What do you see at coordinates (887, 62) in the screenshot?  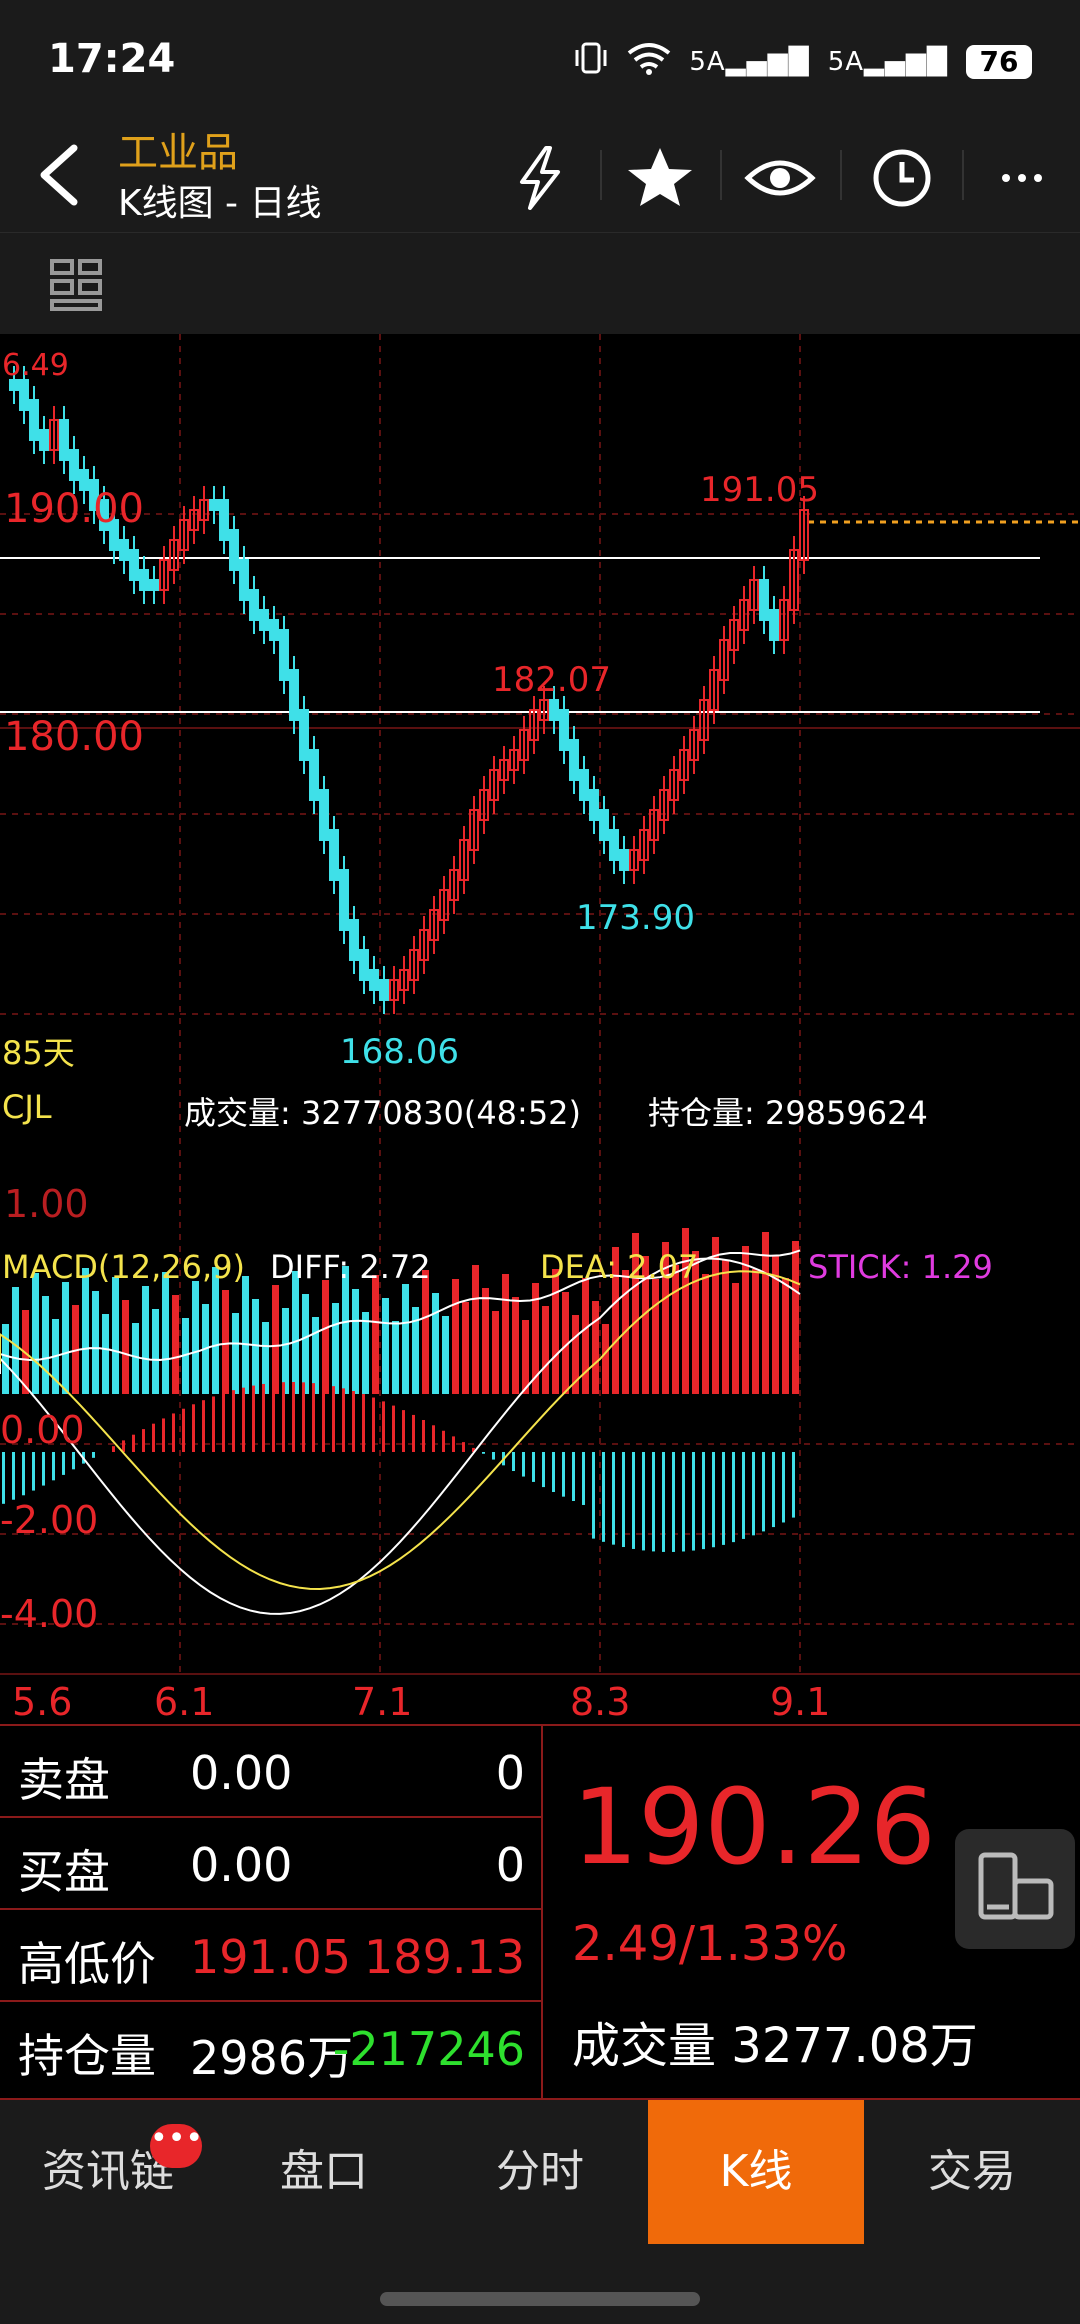 I see `signal-icon-2: 5A▂▄▆█` at bounding box center [887, 62].